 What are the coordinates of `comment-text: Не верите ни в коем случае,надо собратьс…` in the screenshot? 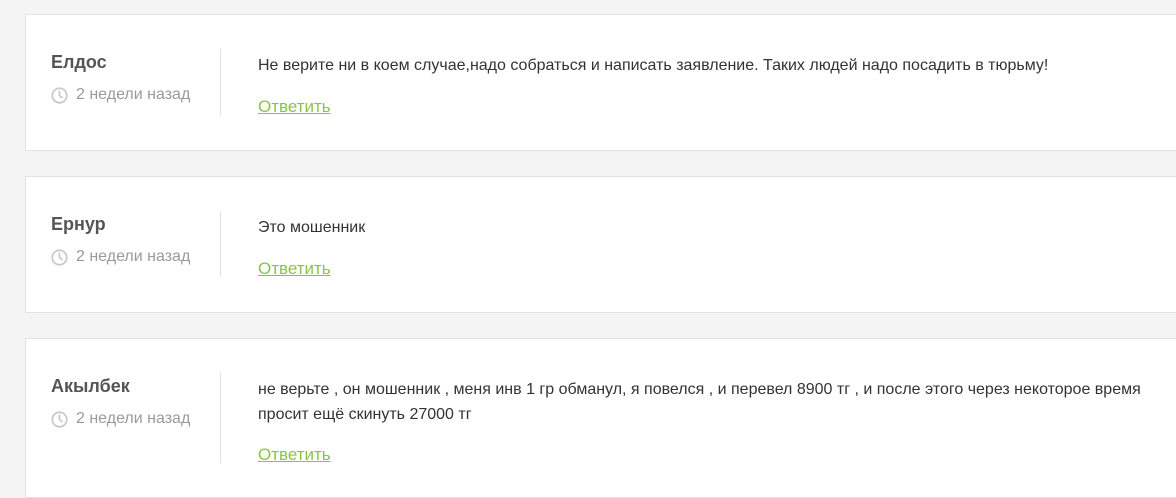 It's located at (653, 65).